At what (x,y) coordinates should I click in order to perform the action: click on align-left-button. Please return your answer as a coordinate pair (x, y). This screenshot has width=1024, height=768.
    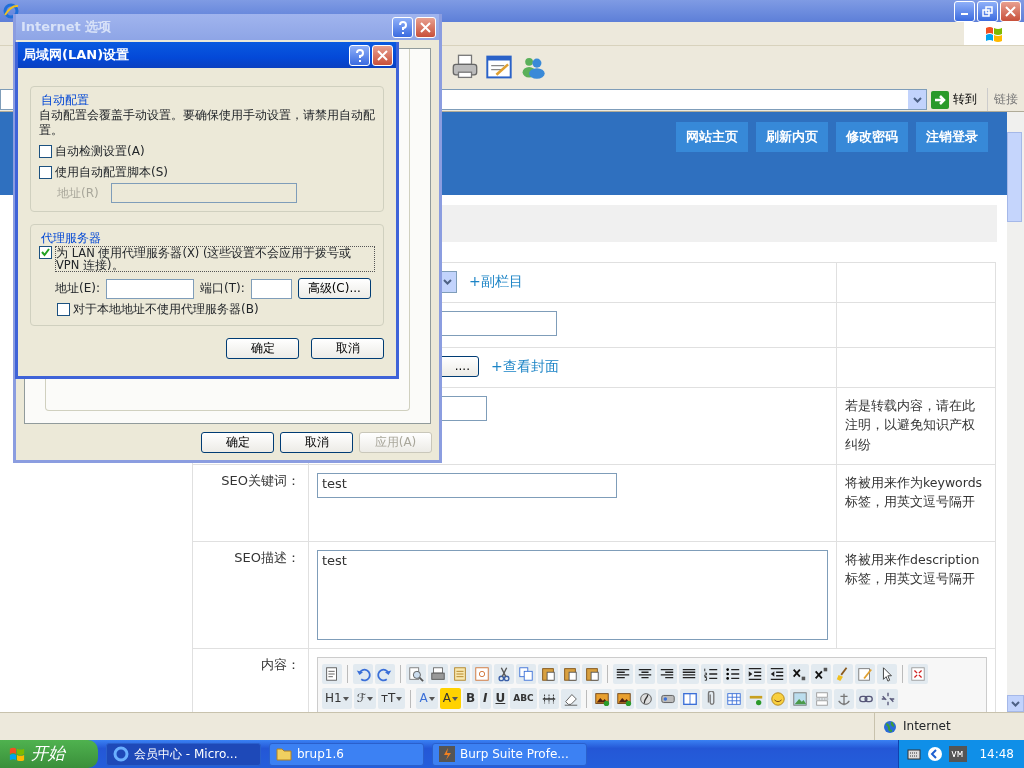
    Looking at the image, I should click on (623, 673).